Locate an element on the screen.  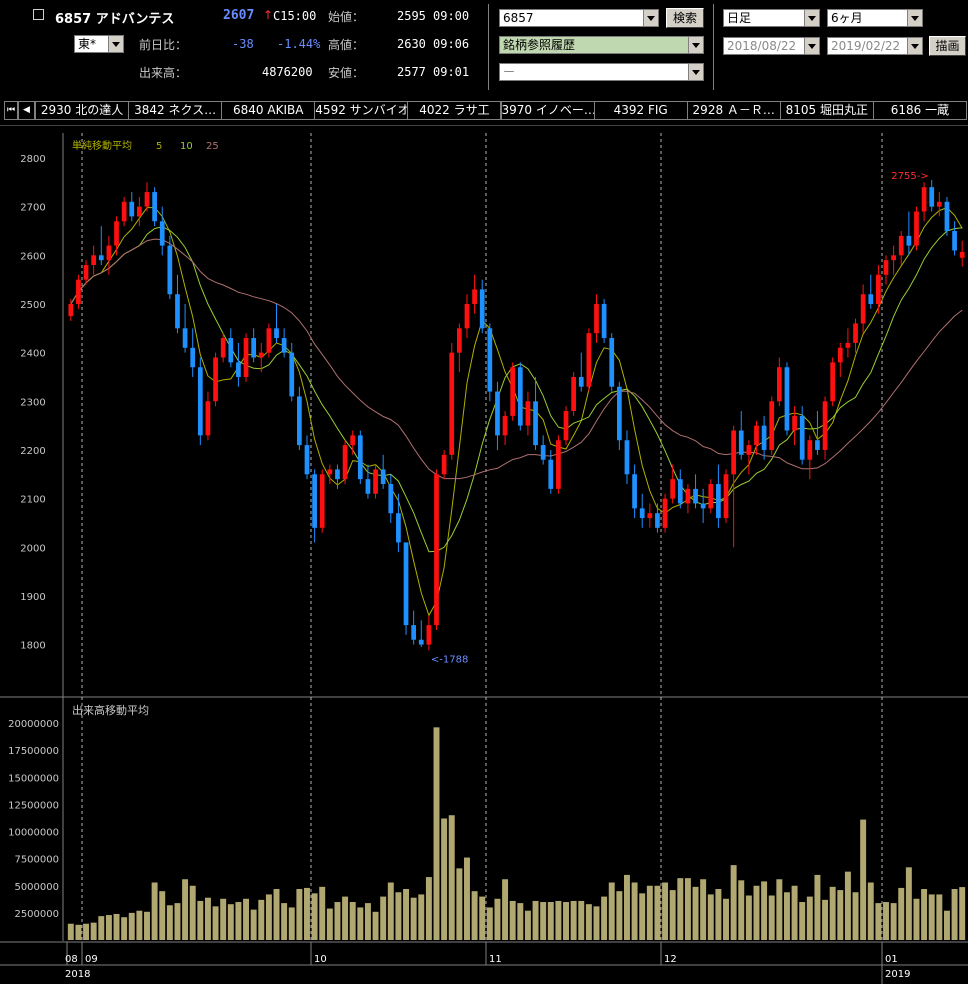
ticker-item: 4392 FIG is located at coordinates (640, 110).